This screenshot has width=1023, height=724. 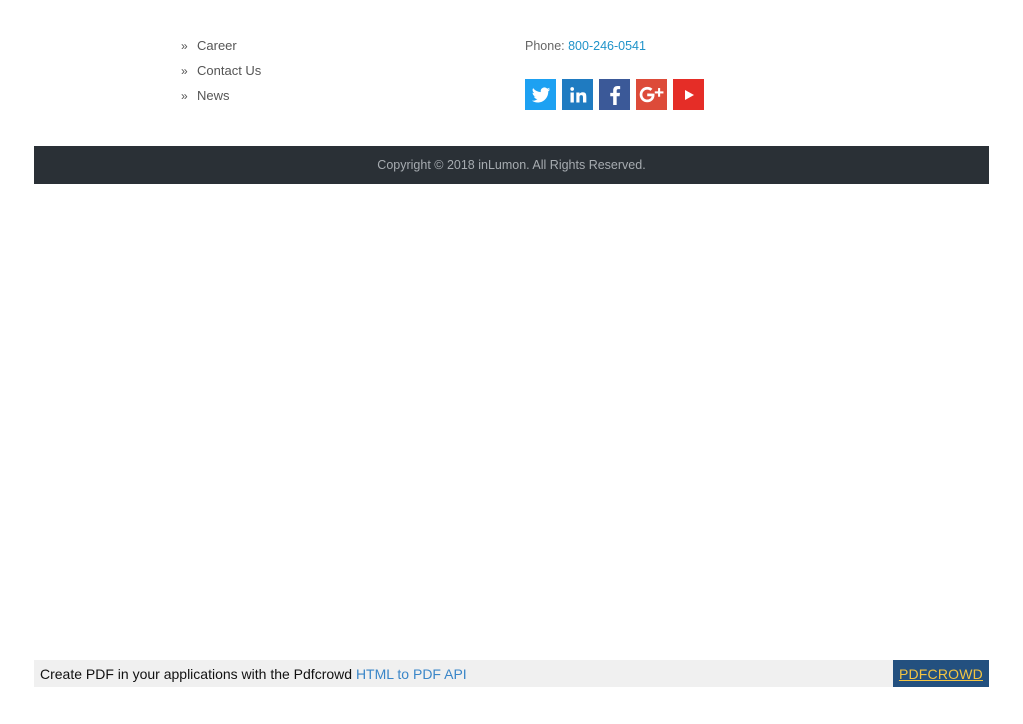 What do you see at coordinates (547, 46) in the screenshot?
I see `phone-label: Phone:` at bounding box center [547, 46].